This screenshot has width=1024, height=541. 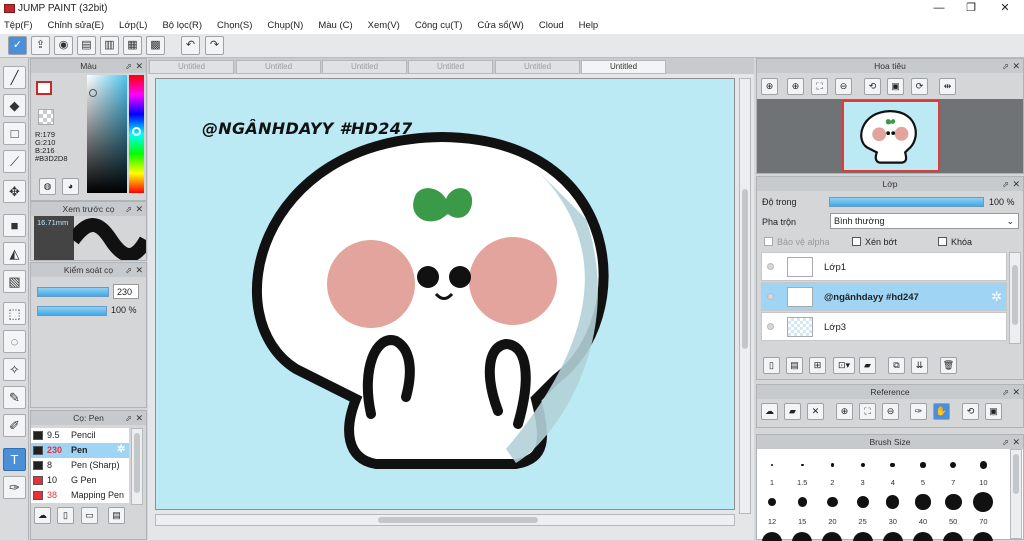 I want to click on fill-rect-tool-icon: ■, so click(x=14, y=225).